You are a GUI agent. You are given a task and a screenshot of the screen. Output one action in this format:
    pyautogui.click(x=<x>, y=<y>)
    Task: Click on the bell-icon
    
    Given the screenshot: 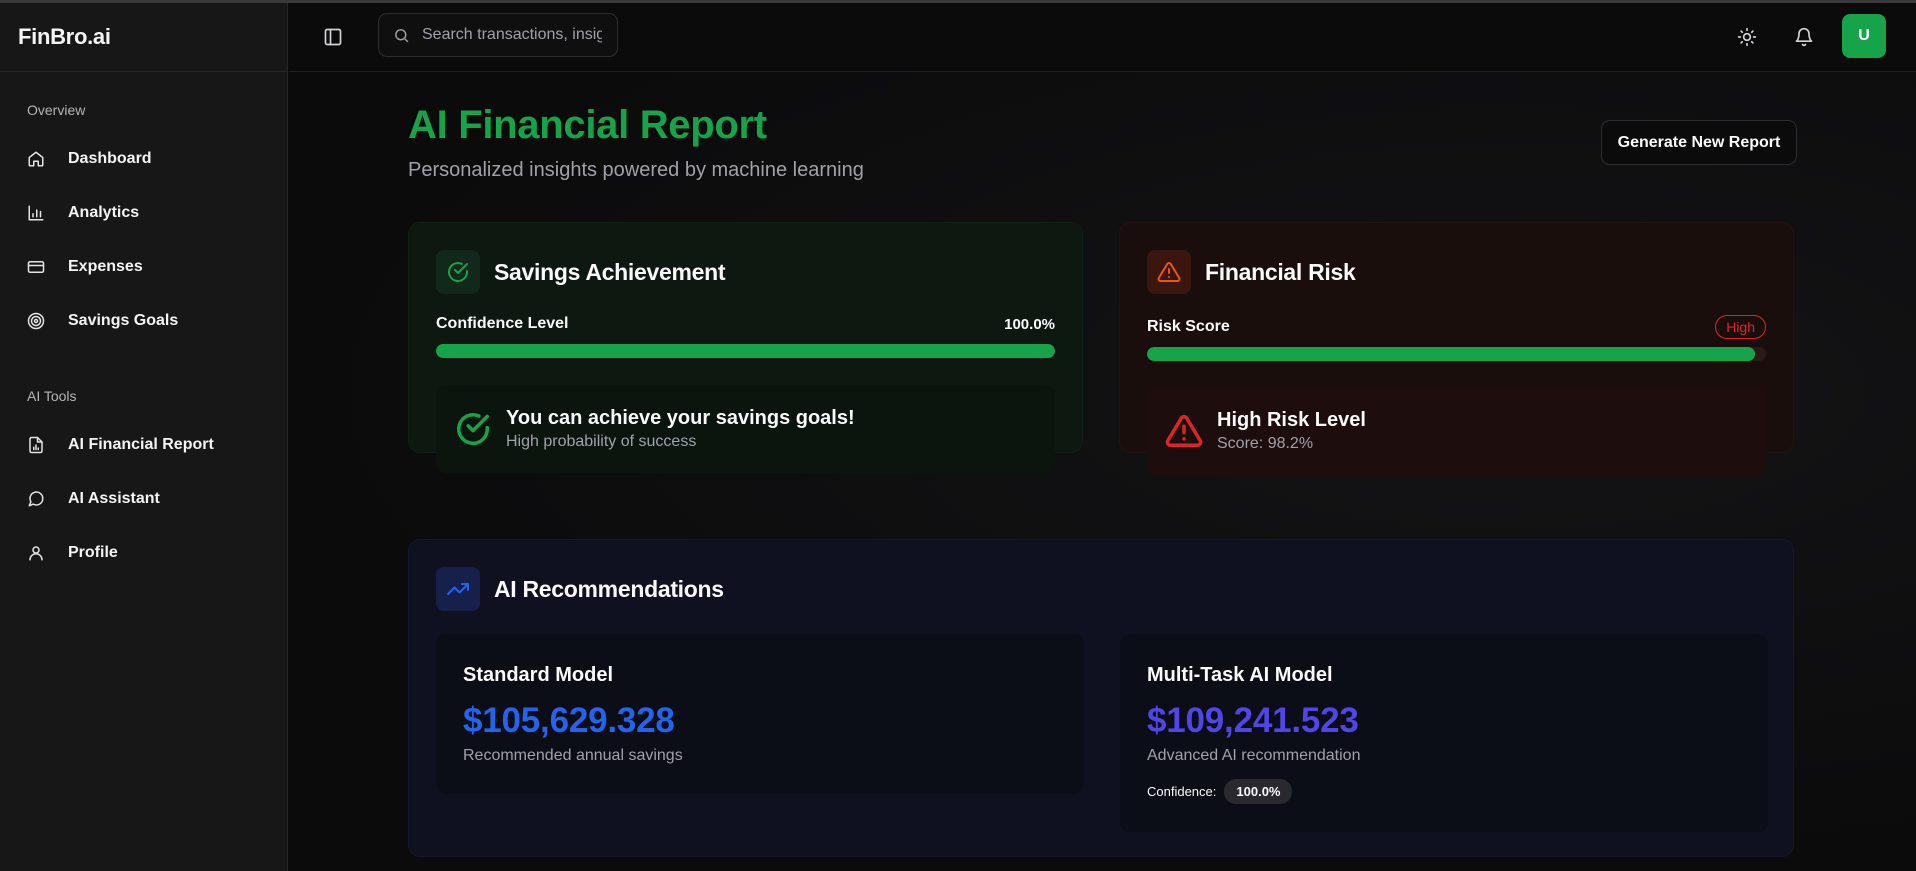 What is the action you would take?
    pyautogui.click(x=1804, y=37)
    